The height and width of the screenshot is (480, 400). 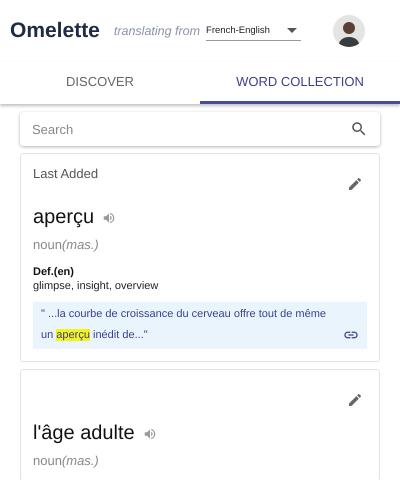 What do you see at coordinates (157, 31) in the screenshot?
I see `translating-label: translating from` at bounding box center [157, 31].